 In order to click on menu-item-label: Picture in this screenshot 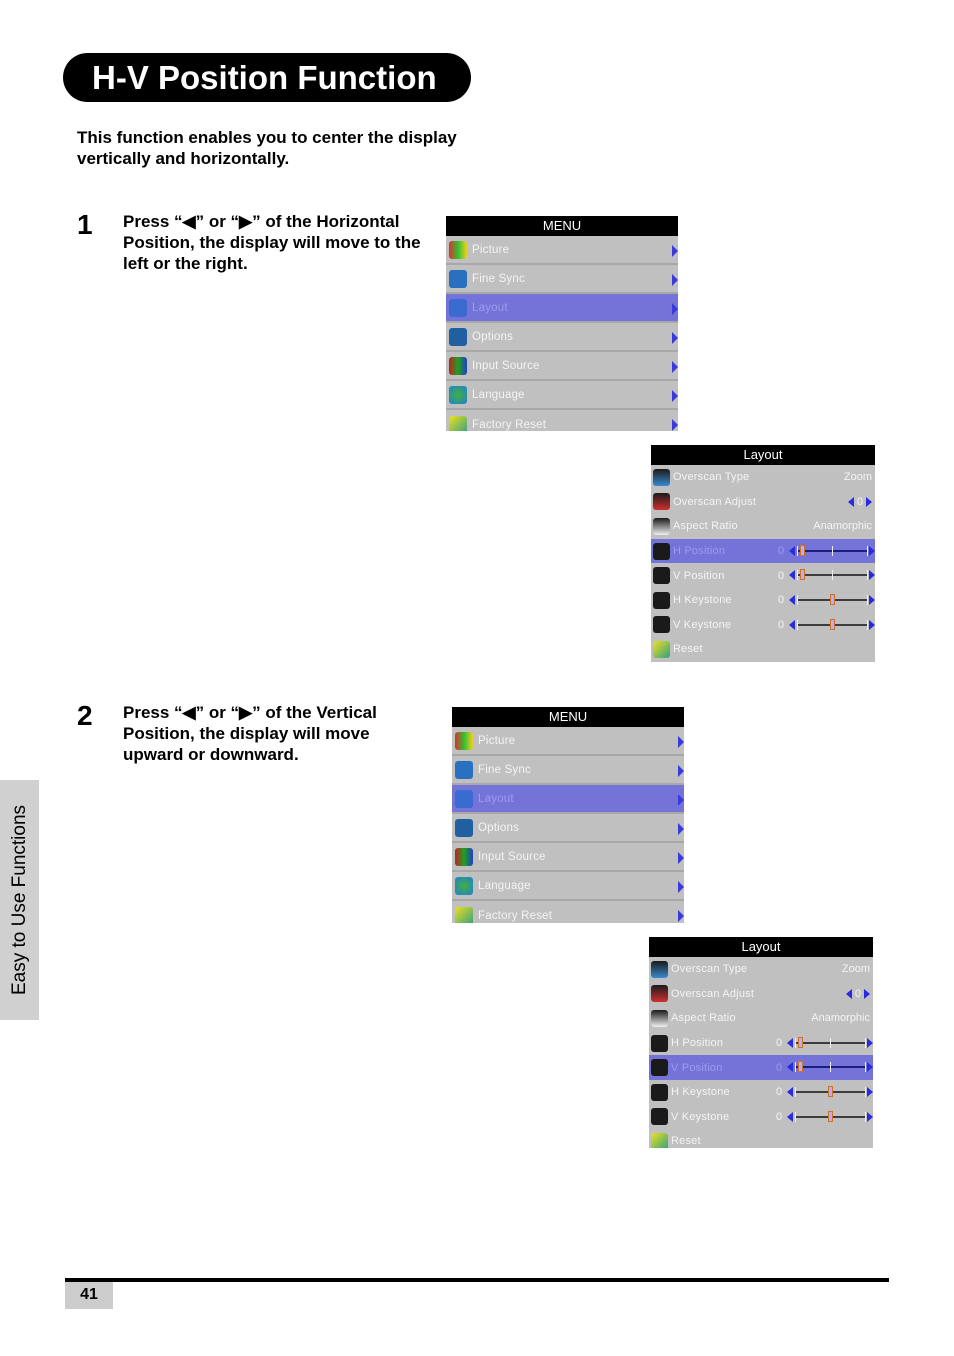, I will do `click(491, 249)`.